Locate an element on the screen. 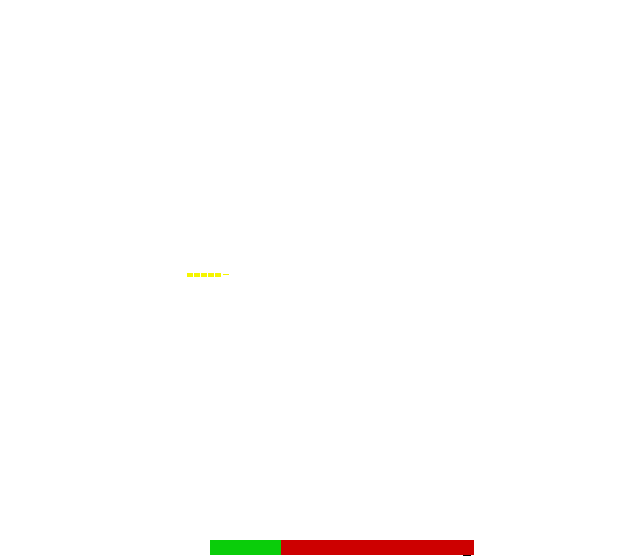  progress-bar-tick is located at coordinates (467, 555).